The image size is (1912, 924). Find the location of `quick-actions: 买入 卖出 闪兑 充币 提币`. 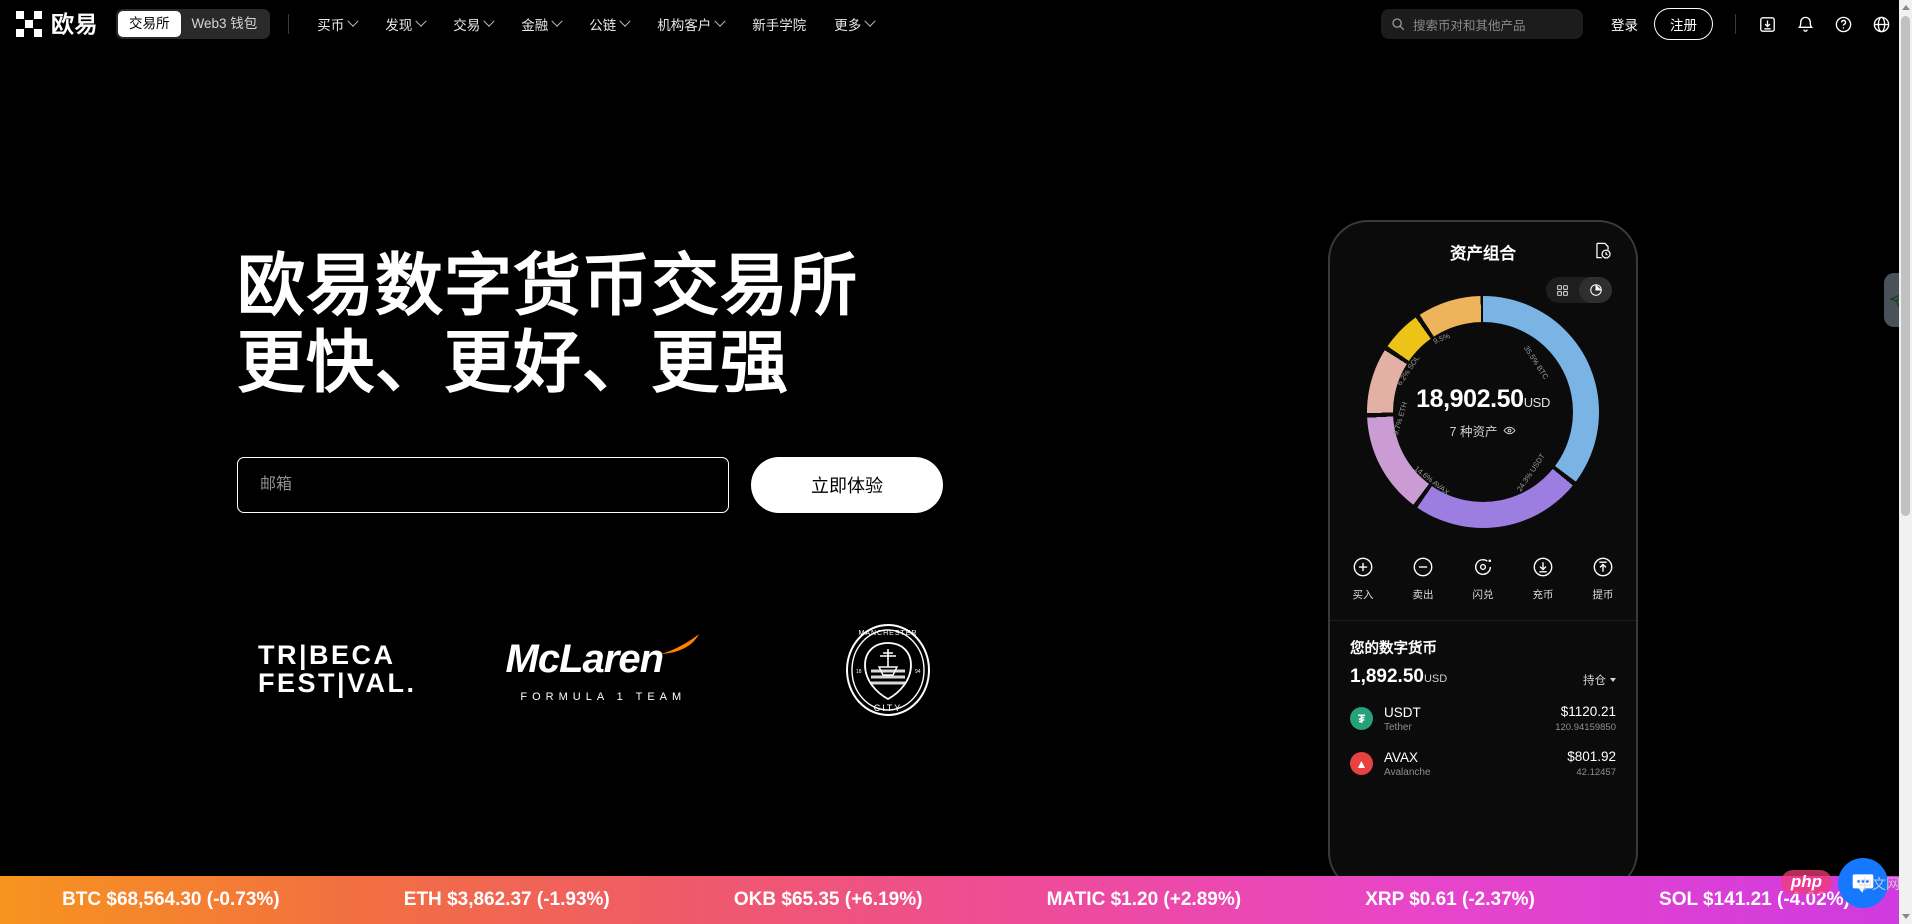

quick-actions: 买入 卖出 闪兑 充币 提币 is located at coordinates (1483, 565).